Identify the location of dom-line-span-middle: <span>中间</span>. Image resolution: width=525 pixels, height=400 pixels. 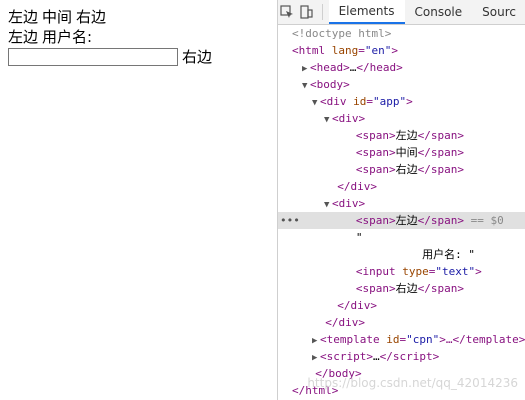
(401, 152).